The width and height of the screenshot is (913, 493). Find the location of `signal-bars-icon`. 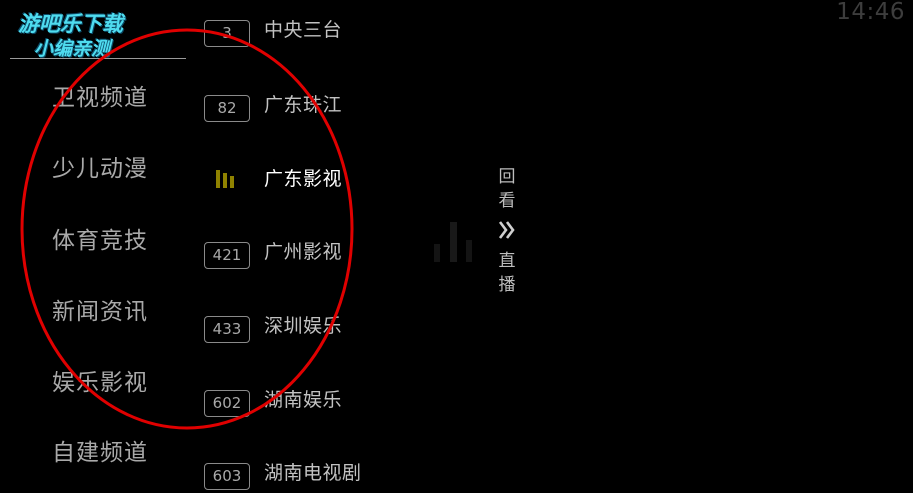

signal-bars-icon is located at coordinates (453, 242).